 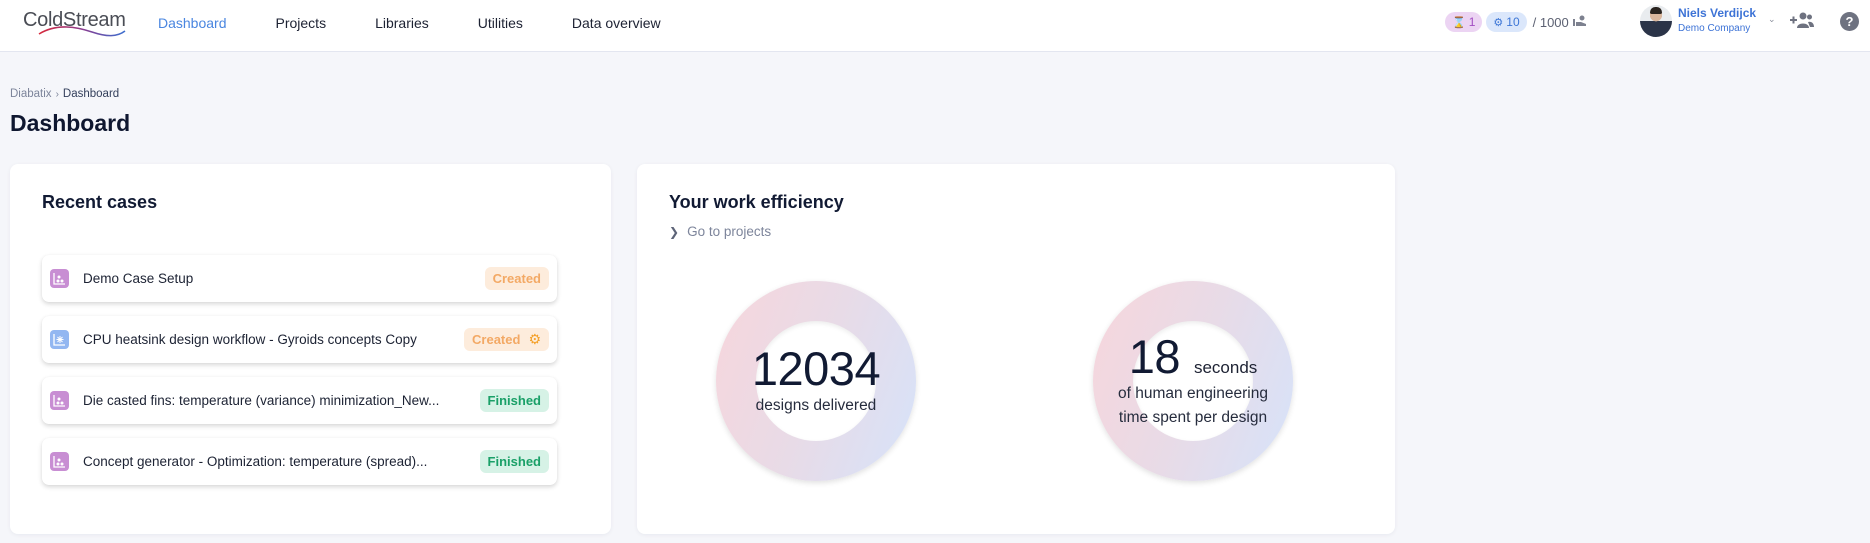 What do you see at coordinates (1849, 21) in the screenshot?
I see `help-icon: ?` at bounding box center [1849, 21].